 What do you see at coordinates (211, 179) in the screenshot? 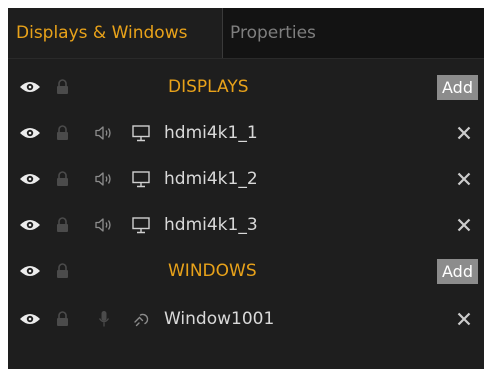
I see `display-name: hdmi4k1_2` at bounding box center [211, 179].